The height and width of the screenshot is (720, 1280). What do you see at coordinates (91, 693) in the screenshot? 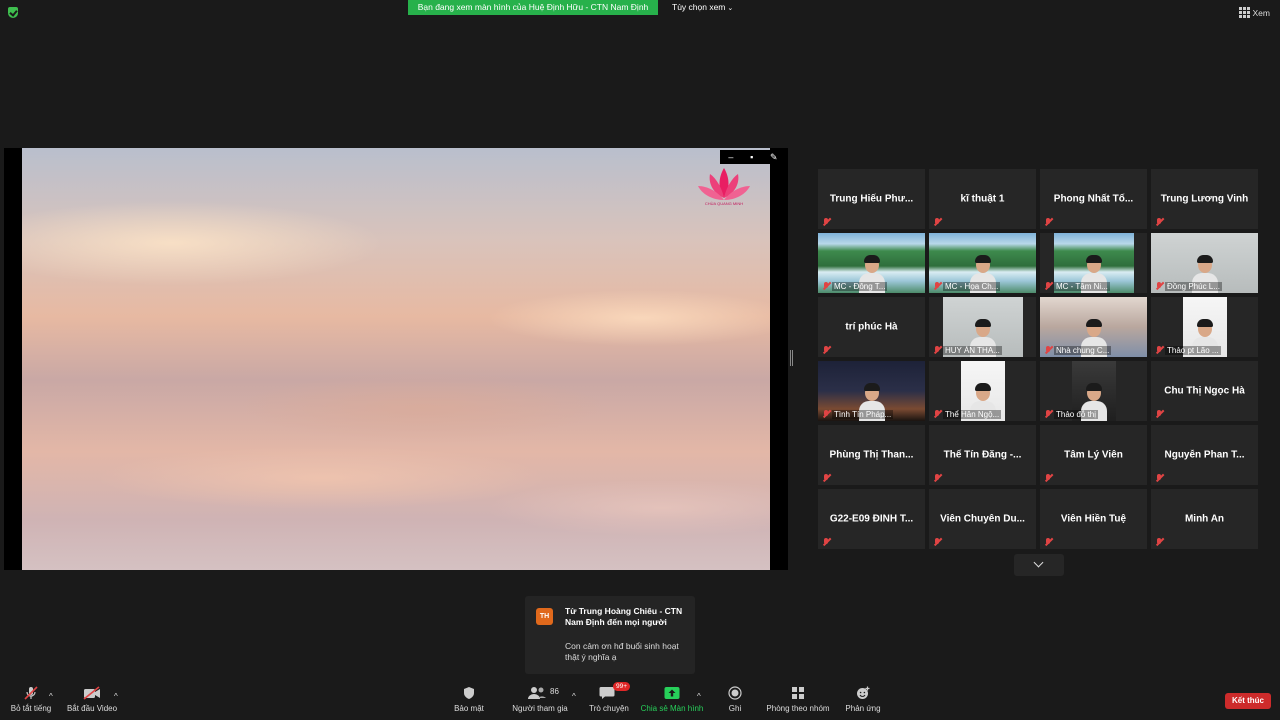
I see `video-off-icon` at bounding box center [91, 693].